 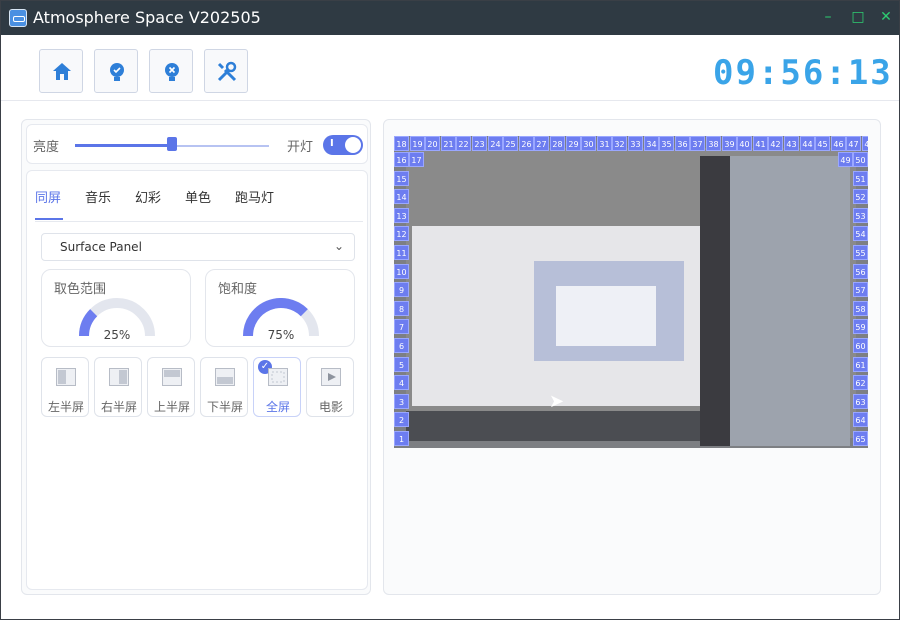 What do you see at coordinates (198, 247) in the screenshot?
I see `display-select: Surface Panel ⌄` at bounding box center [198, 247].